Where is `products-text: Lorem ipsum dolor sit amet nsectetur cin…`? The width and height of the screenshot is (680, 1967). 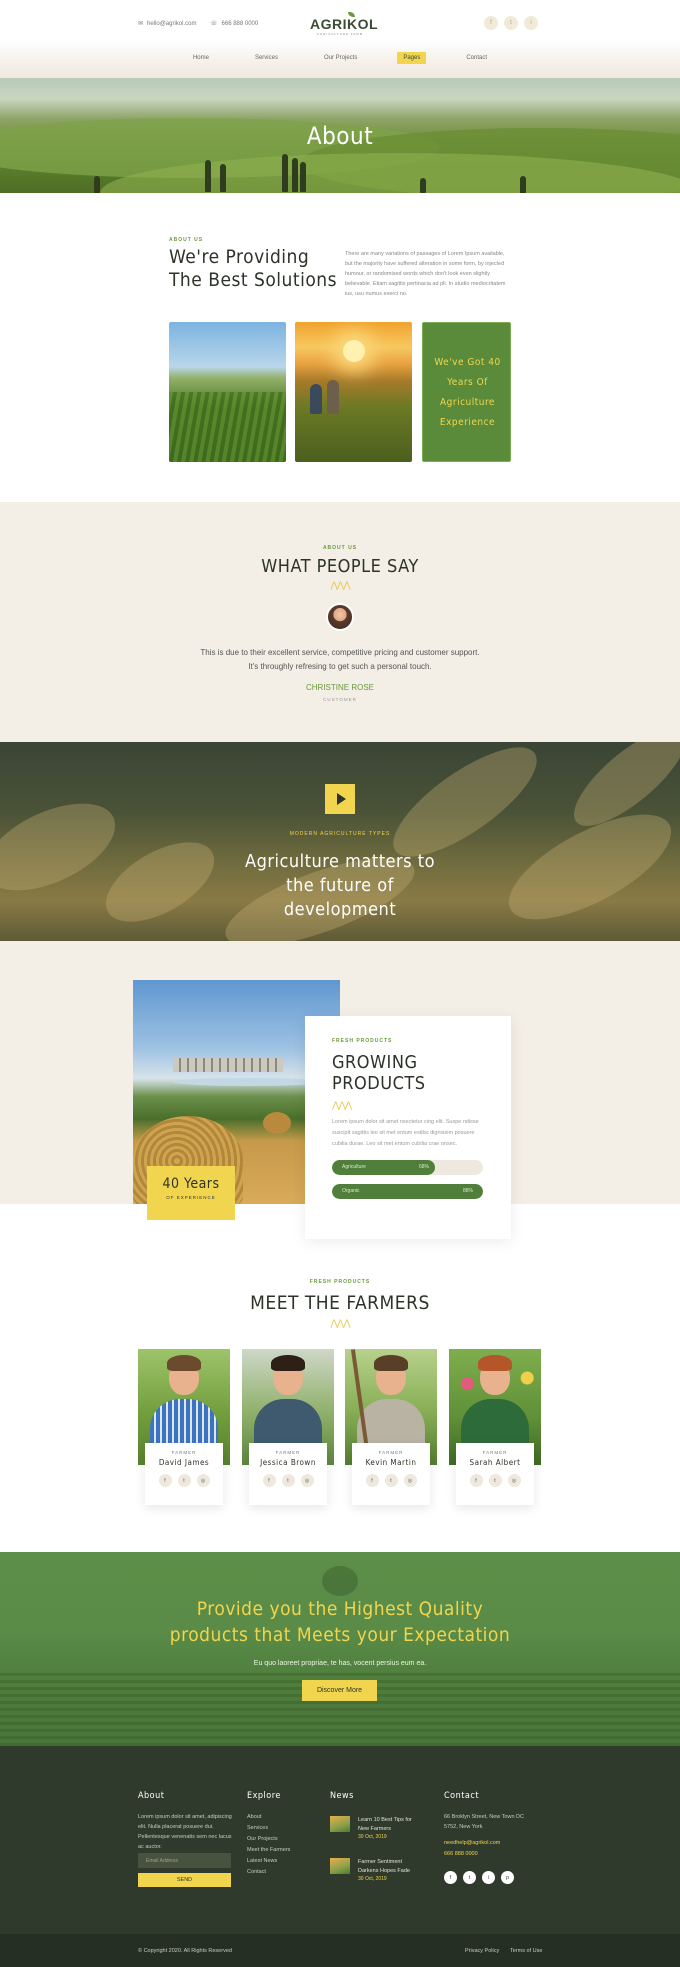 products-text: Lorem ipsum dolor sit amet nsectetur cin… is located at coordinates (405, 1133).